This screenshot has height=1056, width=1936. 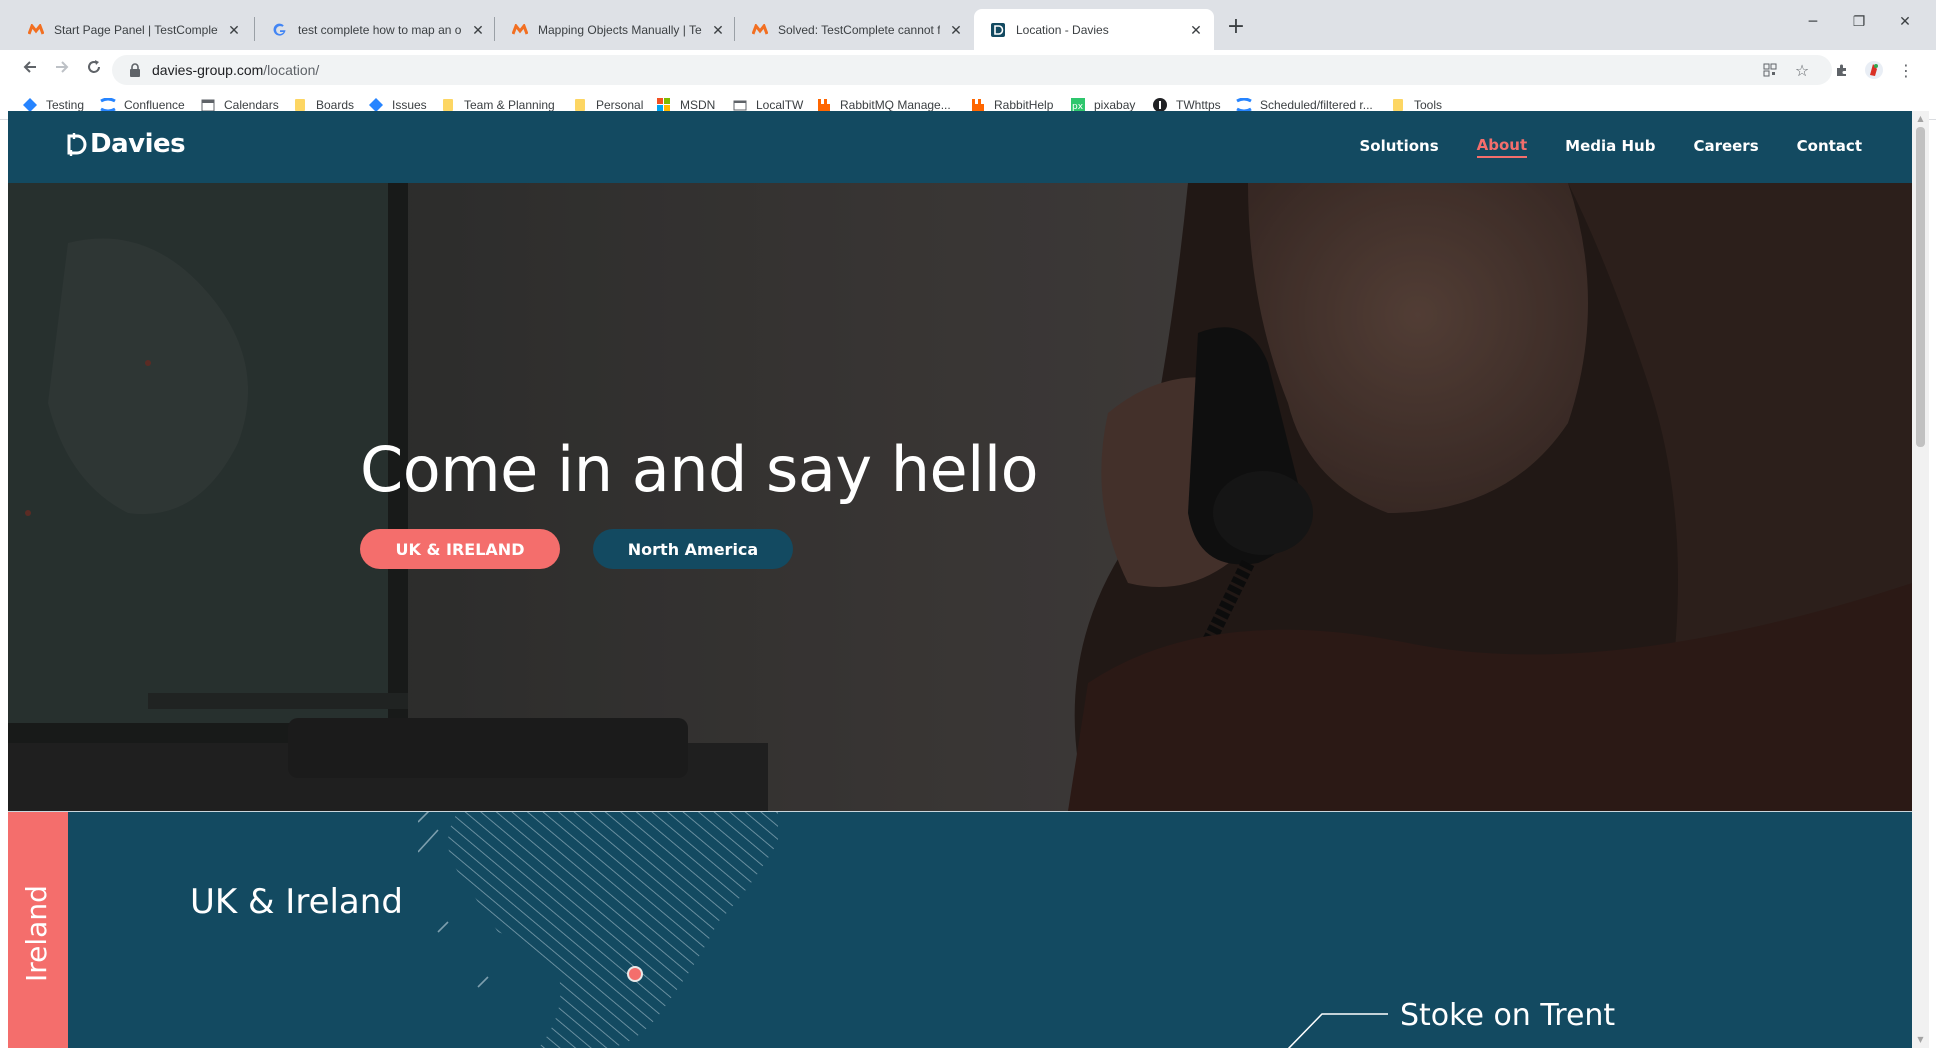 I want to click on google-icon, so click(x=280, y=30).